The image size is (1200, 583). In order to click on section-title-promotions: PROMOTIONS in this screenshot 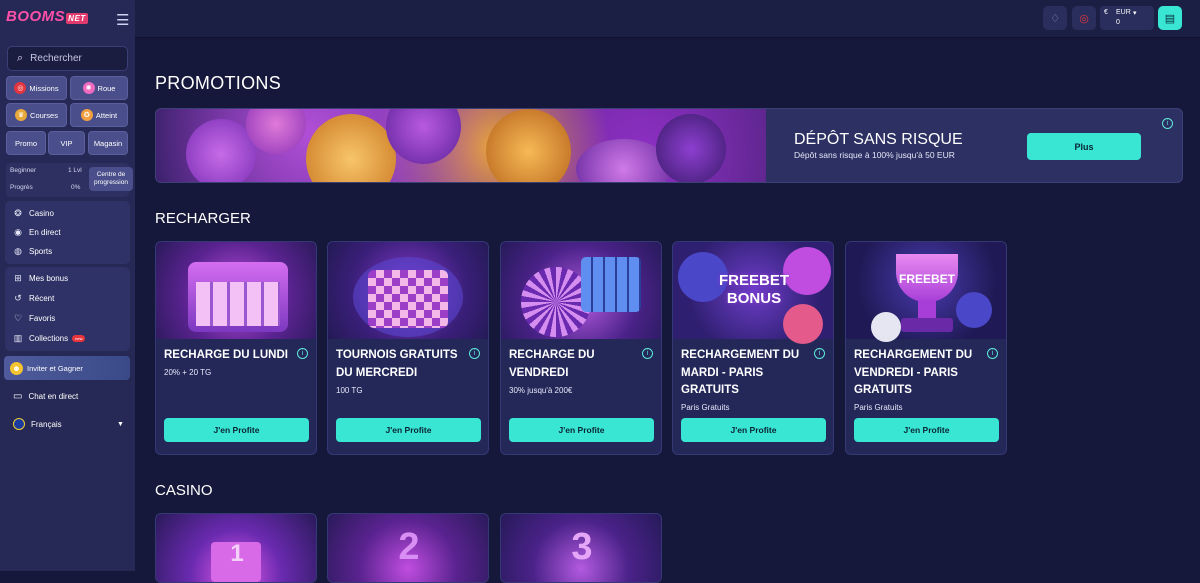, I will do `click(218, 83)`.